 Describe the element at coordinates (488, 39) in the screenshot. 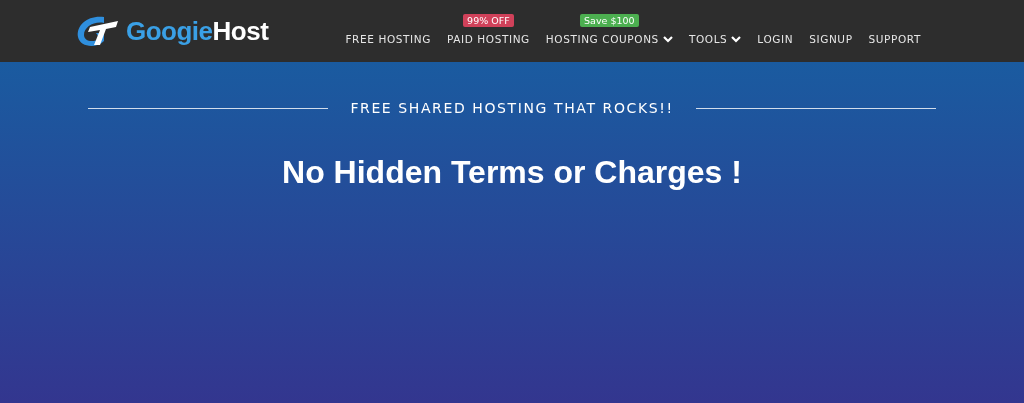

I see `nav-link: PAID HOSTING` at that location.